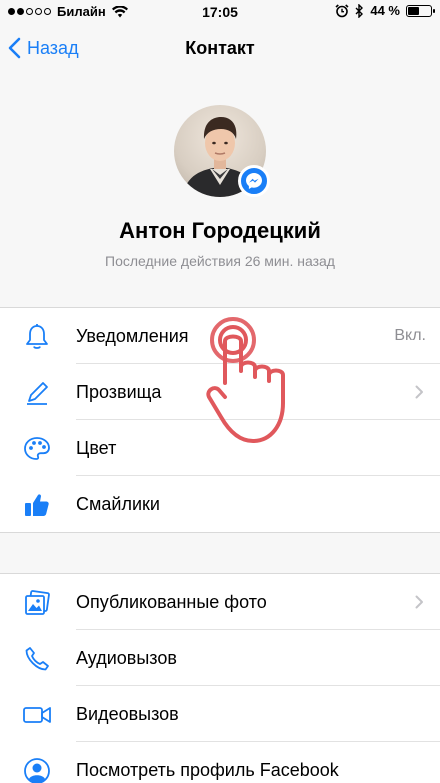 This screenshot has width=440, height=783. I want to click on row-emoji: Смайлики, so click(220, 504).